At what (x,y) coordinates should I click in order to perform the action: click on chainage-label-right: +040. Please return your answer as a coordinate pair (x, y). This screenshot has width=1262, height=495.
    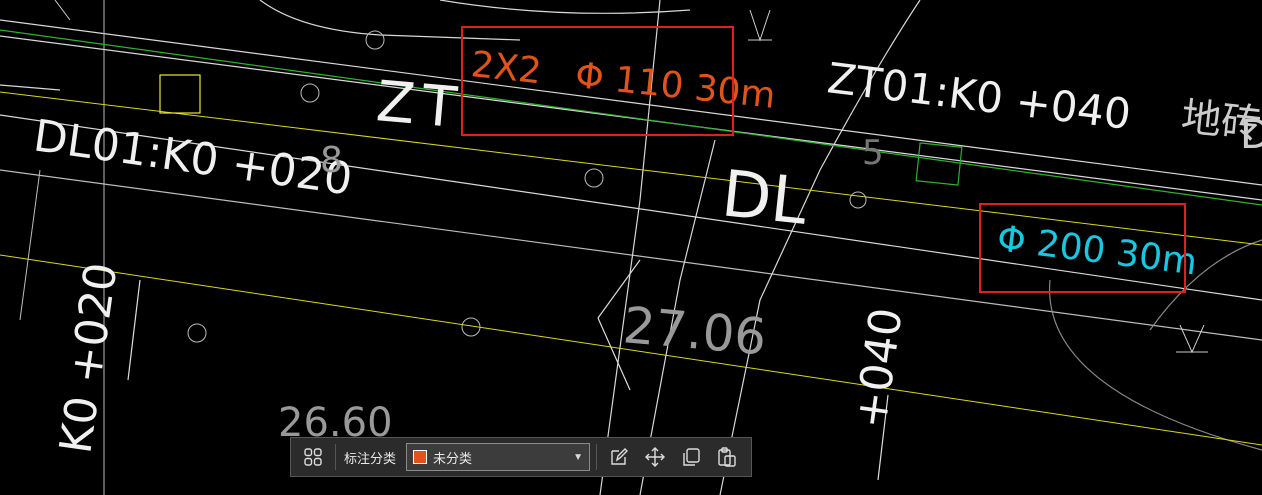
    Looking at the image, I should click on (878, 368).